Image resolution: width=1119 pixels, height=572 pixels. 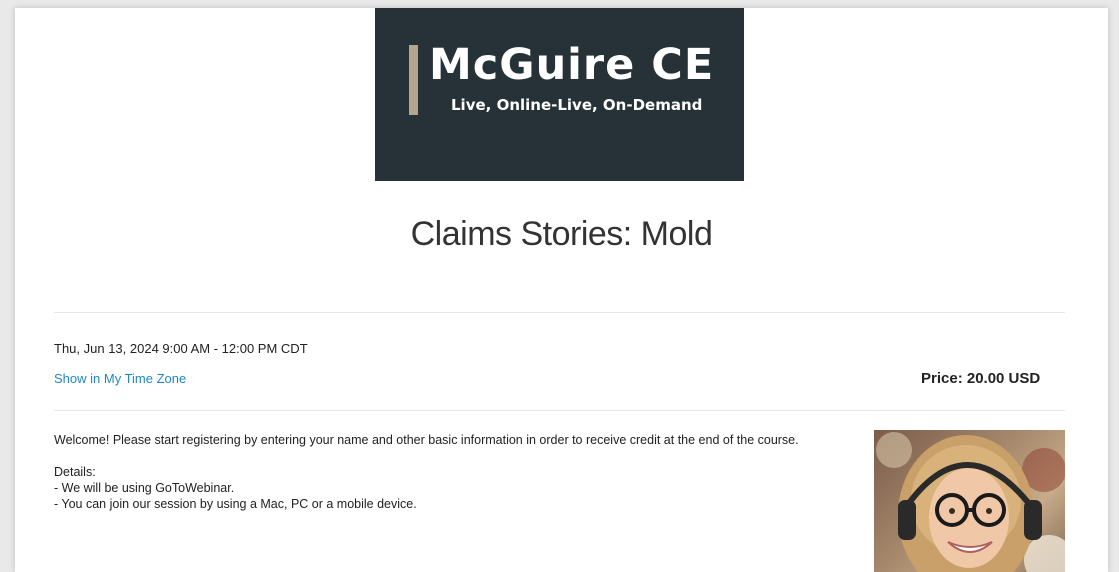 I want to click on show-in-my-time-zone-link: Show in My Time Zone, so click(x=120, y=378).